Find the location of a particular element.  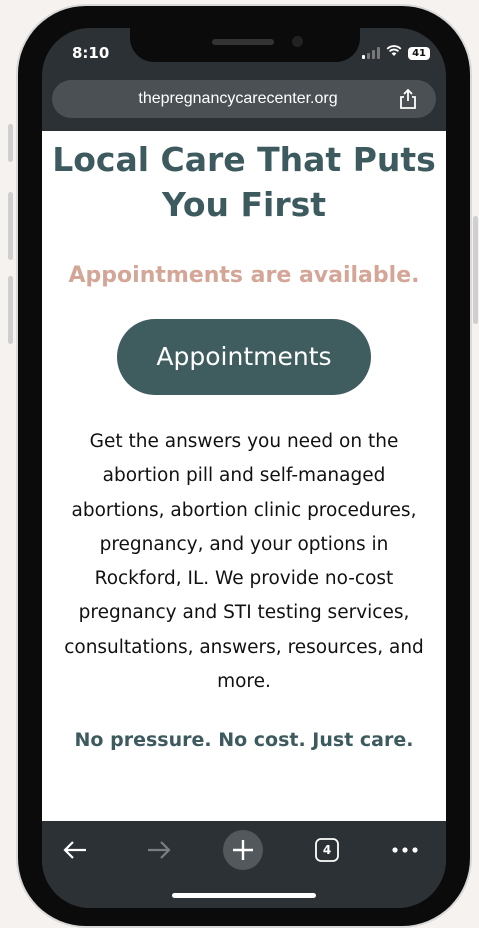

power-button is located at coordinates (475, 270).